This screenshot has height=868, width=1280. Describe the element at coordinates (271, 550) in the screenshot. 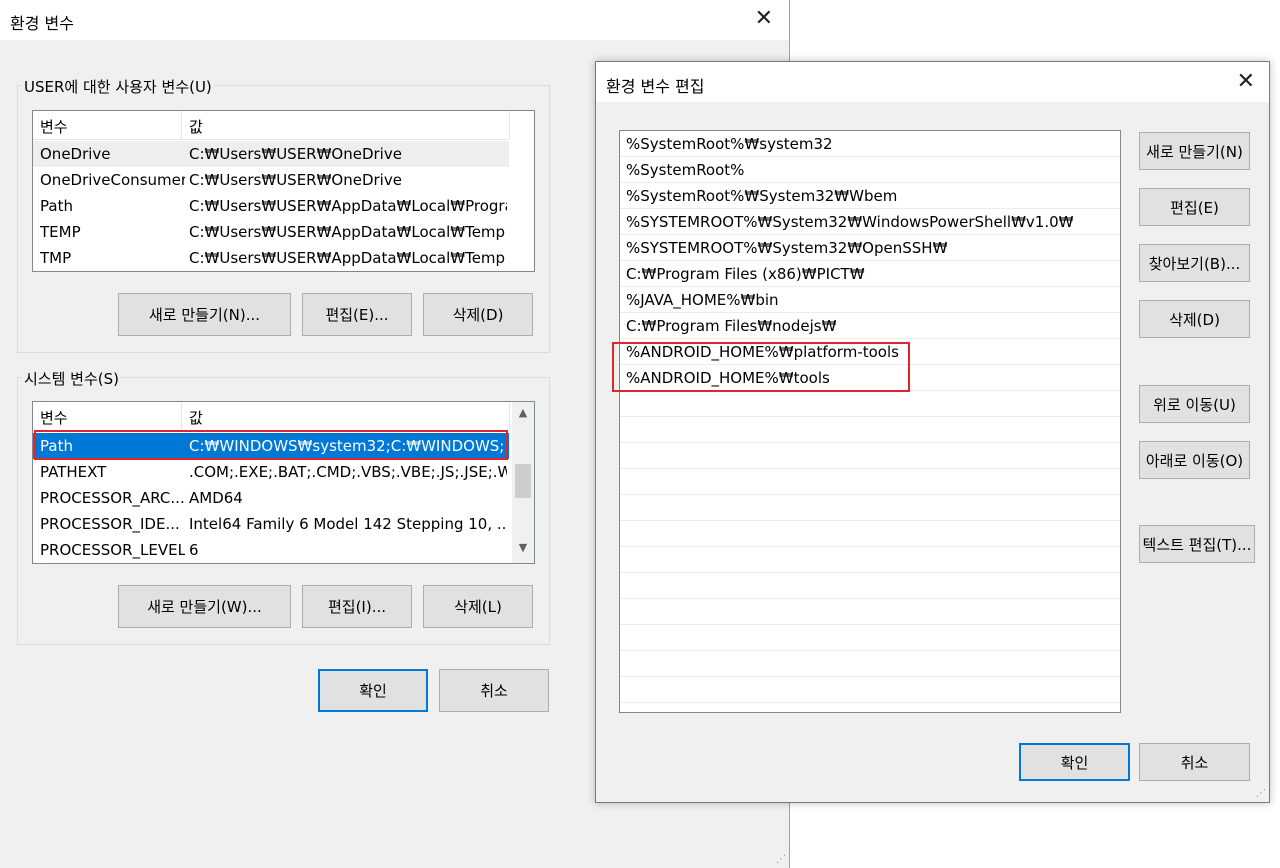

I see `table-row: PROCESSOR_LEVEL 6` at that location.